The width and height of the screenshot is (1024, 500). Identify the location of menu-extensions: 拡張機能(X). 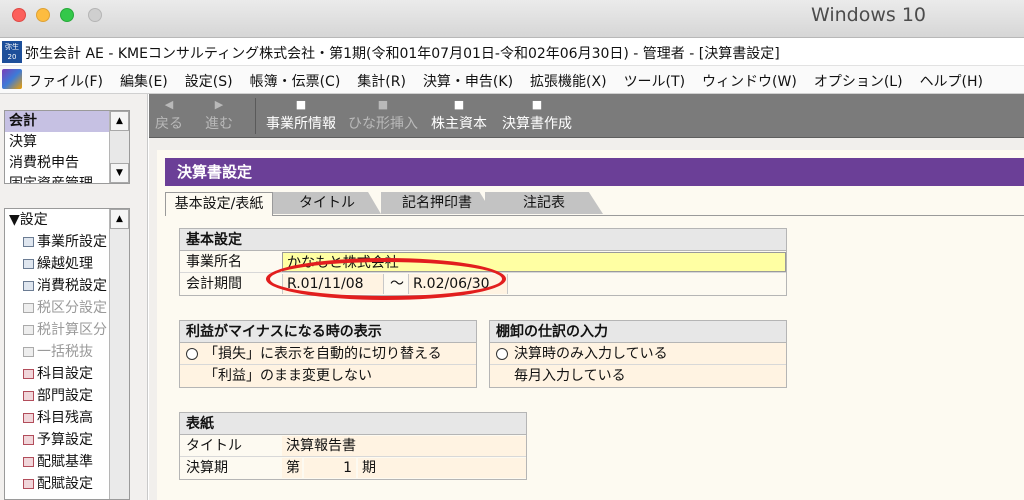
(568, 81).